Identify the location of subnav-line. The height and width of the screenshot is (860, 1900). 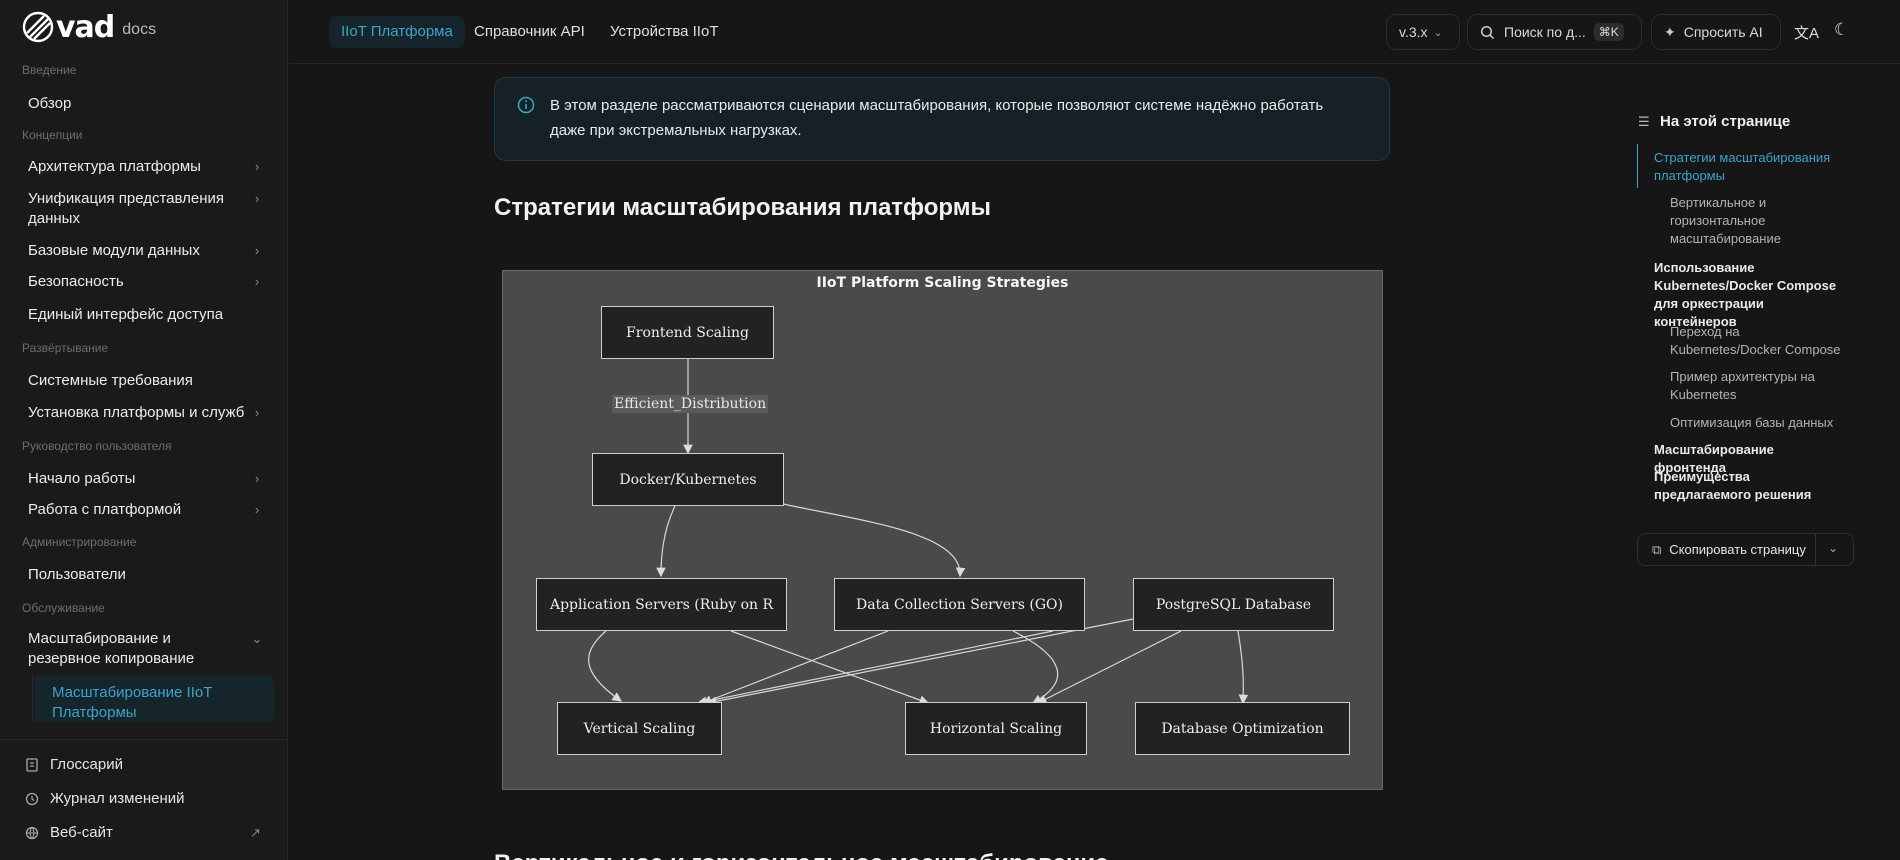
(32, 698).